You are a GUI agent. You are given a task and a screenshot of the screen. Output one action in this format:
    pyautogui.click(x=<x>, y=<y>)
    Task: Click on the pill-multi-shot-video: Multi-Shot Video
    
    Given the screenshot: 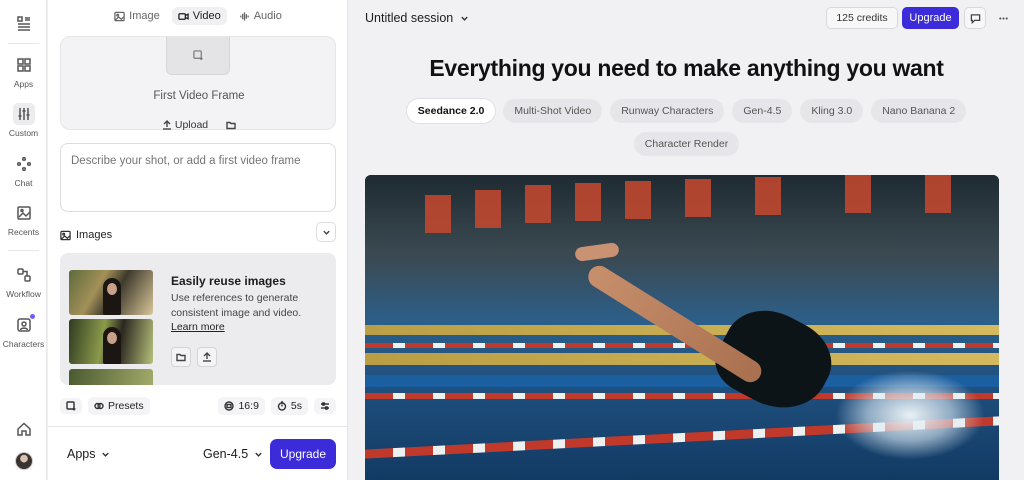 What is the action you would take?
    pyautogui.click(x=553, y=111)
    